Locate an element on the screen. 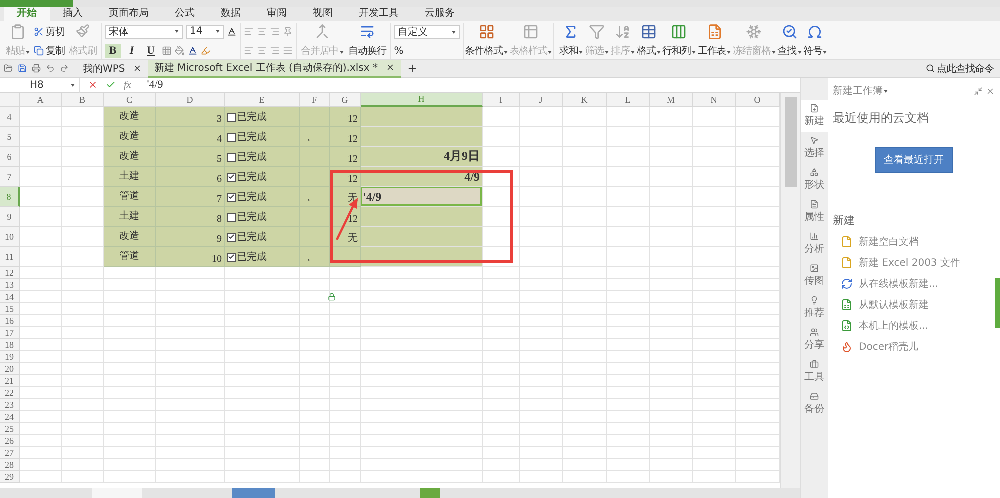 The height and width of the screenshot is (498, 1000). menu-tab: 云服务 is located at coordinates (440, 14).